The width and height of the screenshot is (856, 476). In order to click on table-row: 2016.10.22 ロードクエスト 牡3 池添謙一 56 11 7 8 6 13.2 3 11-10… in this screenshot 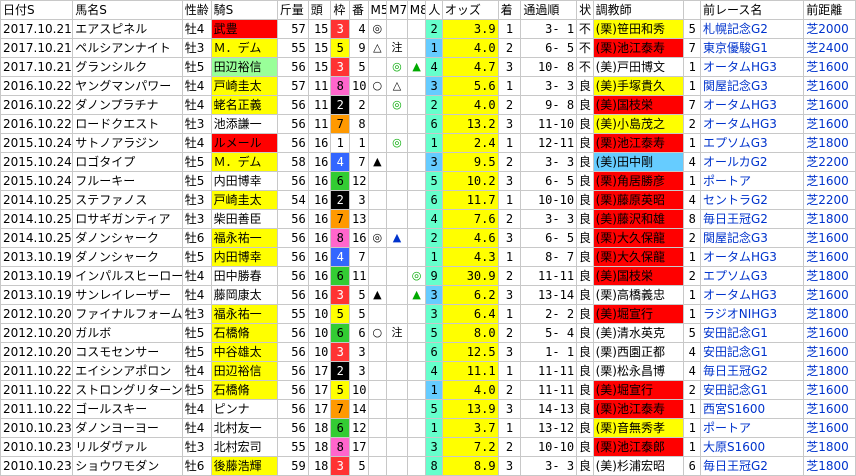, I will do `click(428, 124)`.